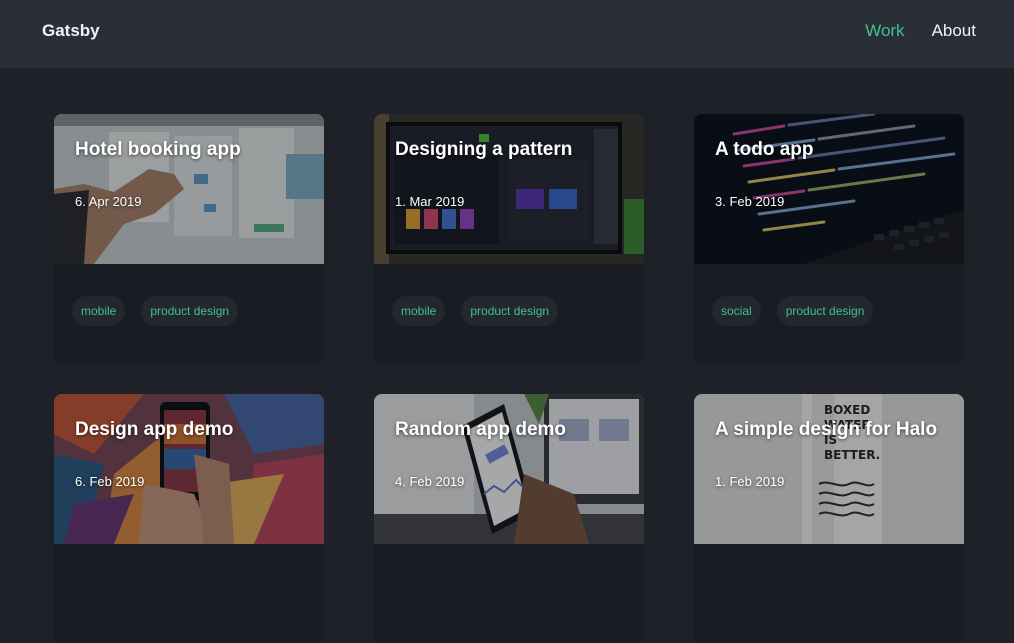  Describe the element at coordinates (154, 429) in the screenshot. I see `project-title: Design app demo` at that location.